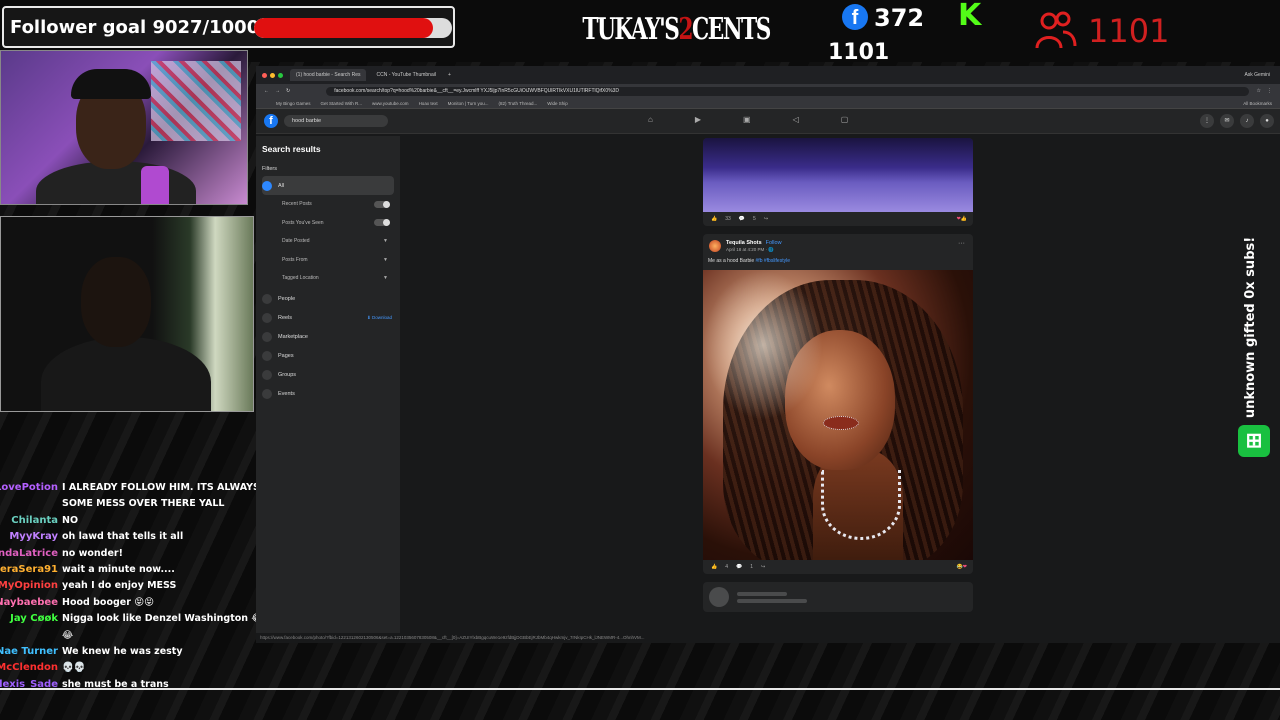 Image resolution: width=1280 pixels, height=720 pixels. I want to click on chat-message: MyyKray oh lawd that tells it all, so click(142, 537).